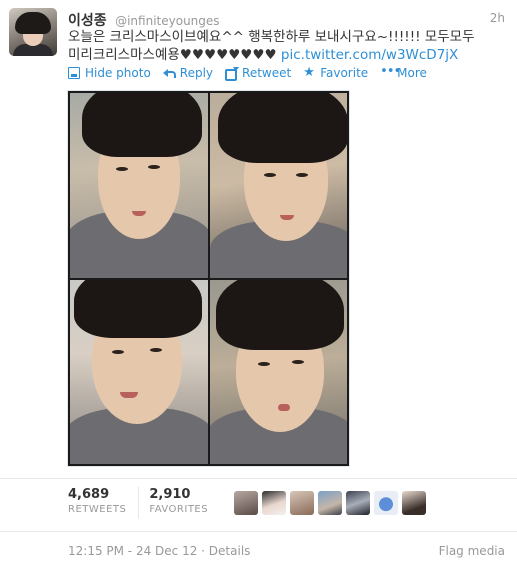 The image size is (517, 573). Describe the element at coordinates (132, 551) in the screenshot. I see `tweet-timestamp: 12:15 PM - 24 Dec 12` at that location.